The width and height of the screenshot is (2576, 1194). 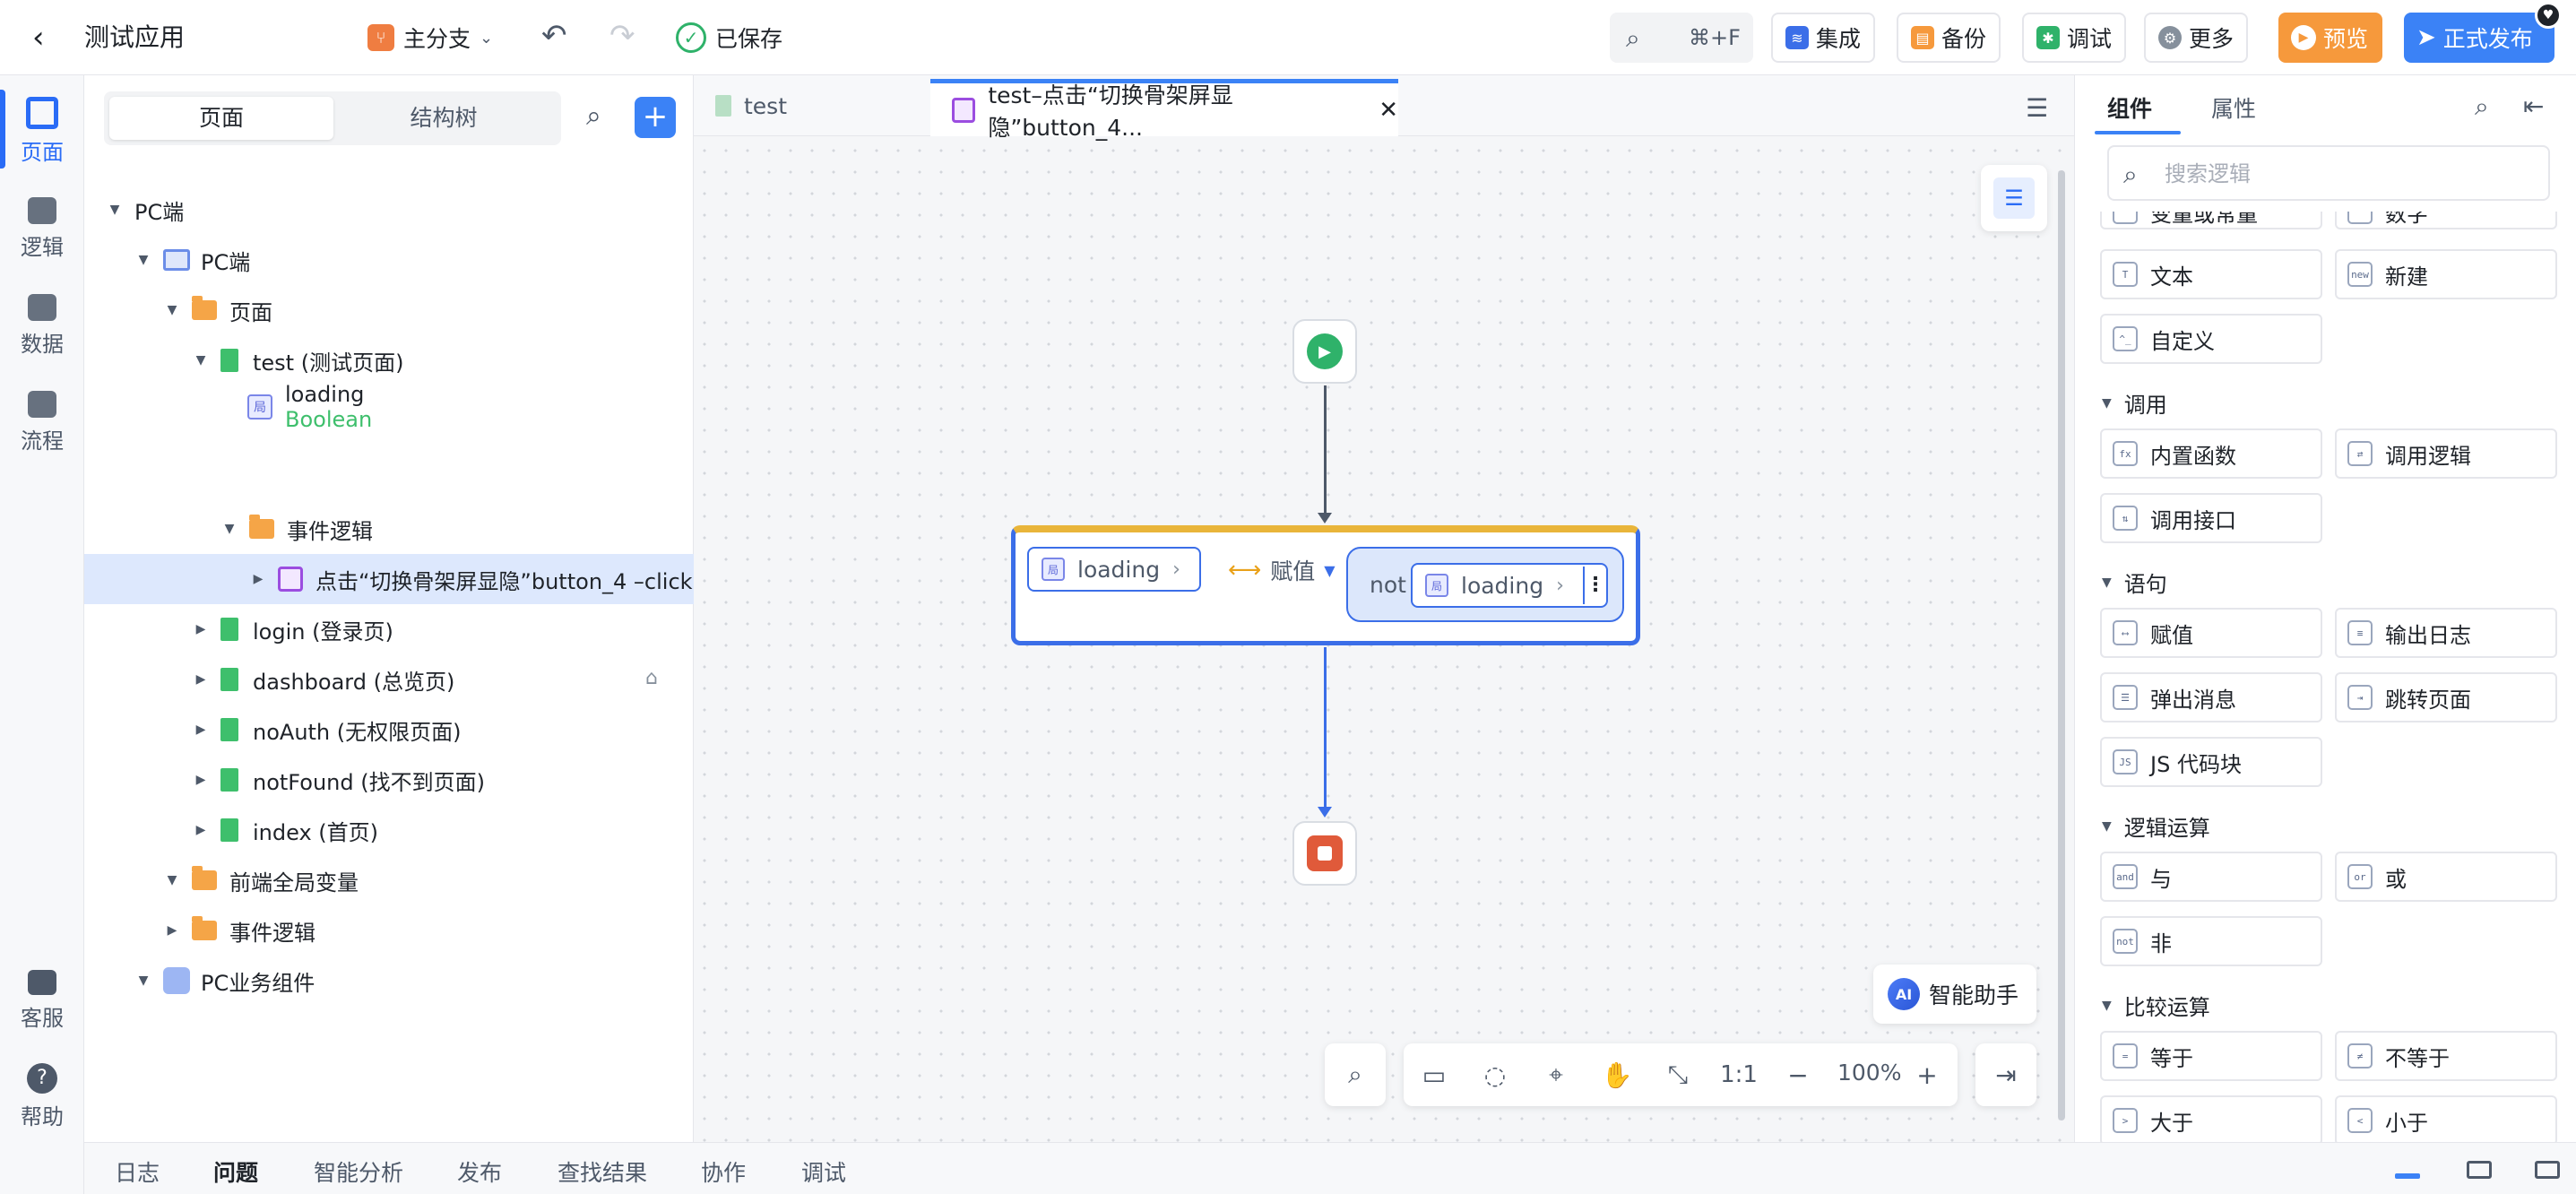 What do you see at coordinates (723, 1171) in the screenshot?
I see `tab-collaboration: 协作` at bounding box center [723, 1171].